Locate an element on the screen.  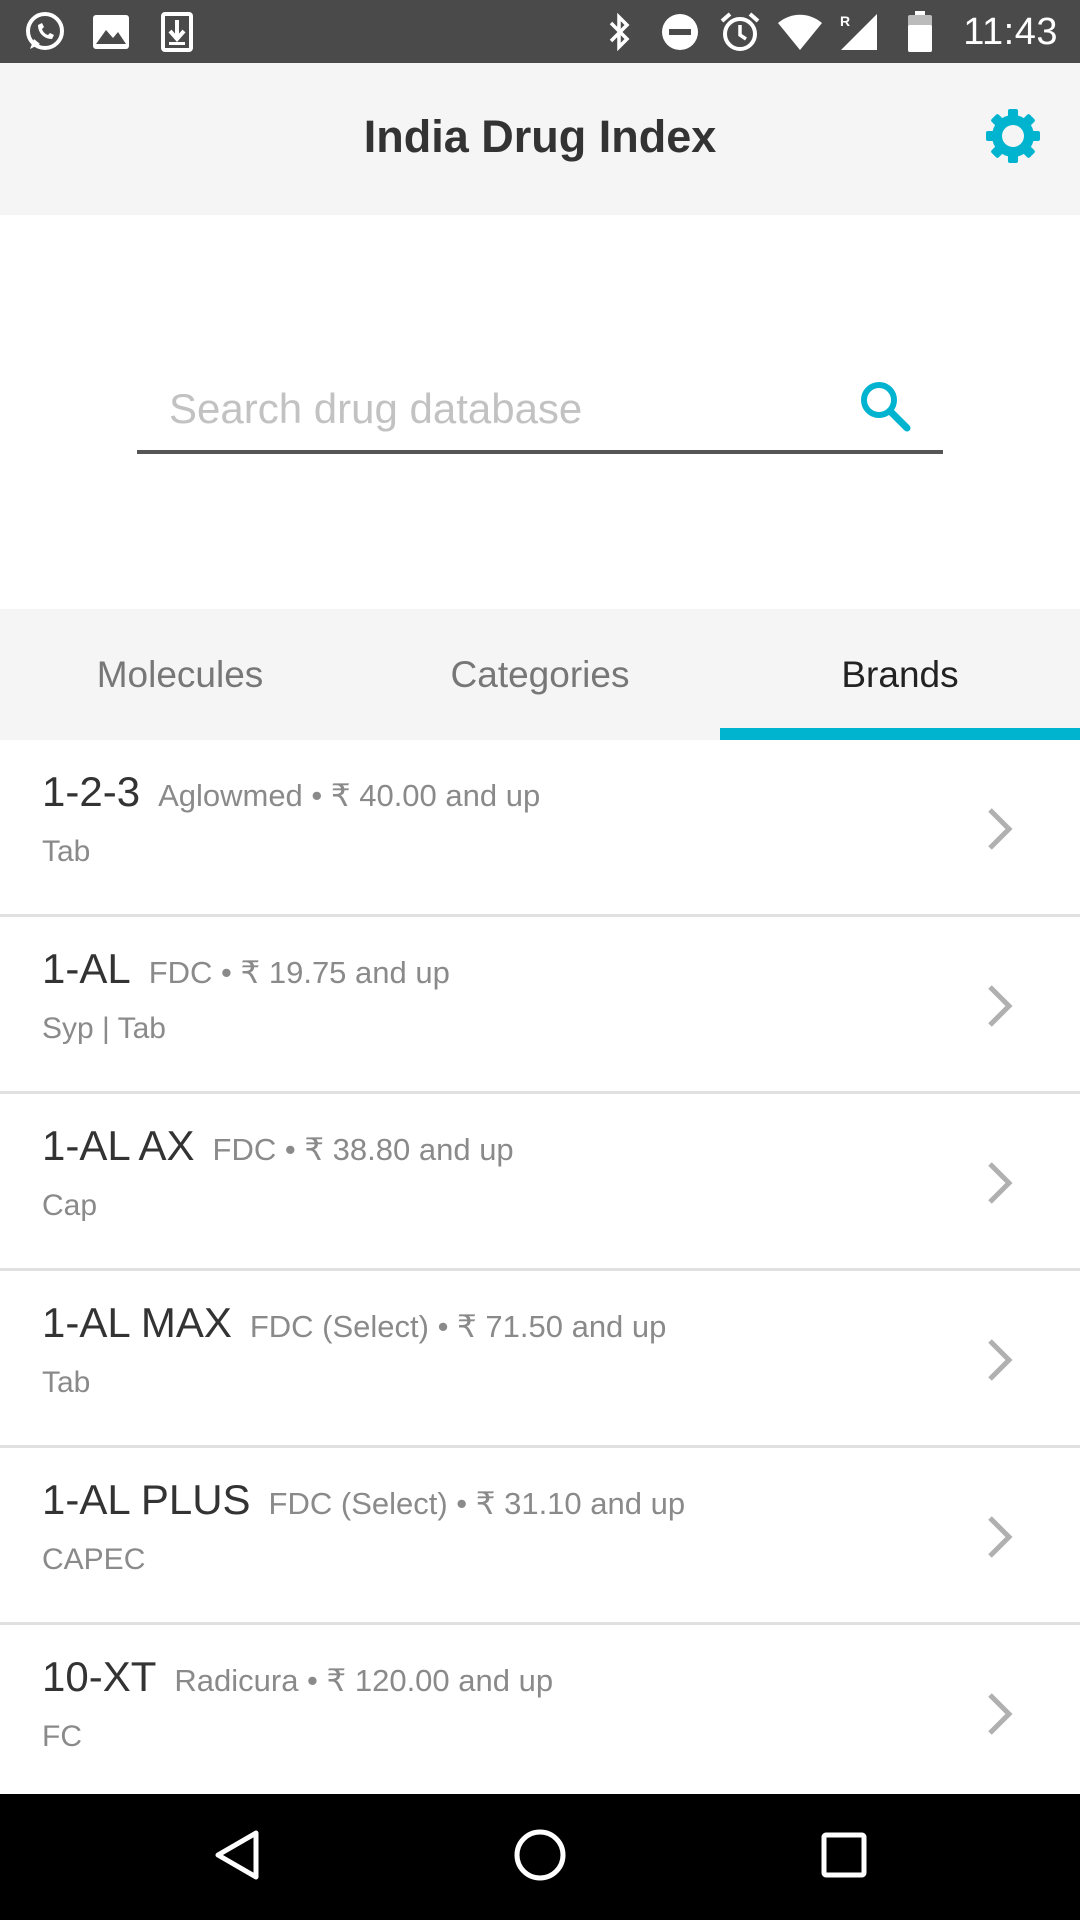
navigation-bar is located at coordinates (540, 1857).